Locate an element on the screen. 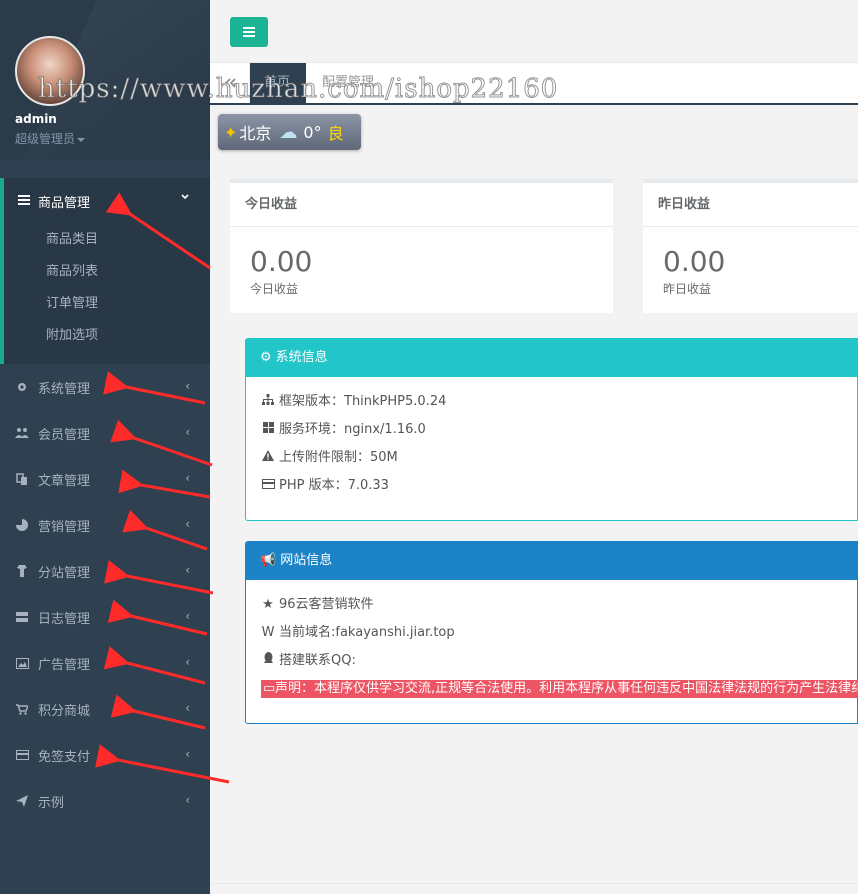 The image size is (858, 894). avatar is located at coordinates (50, 71).